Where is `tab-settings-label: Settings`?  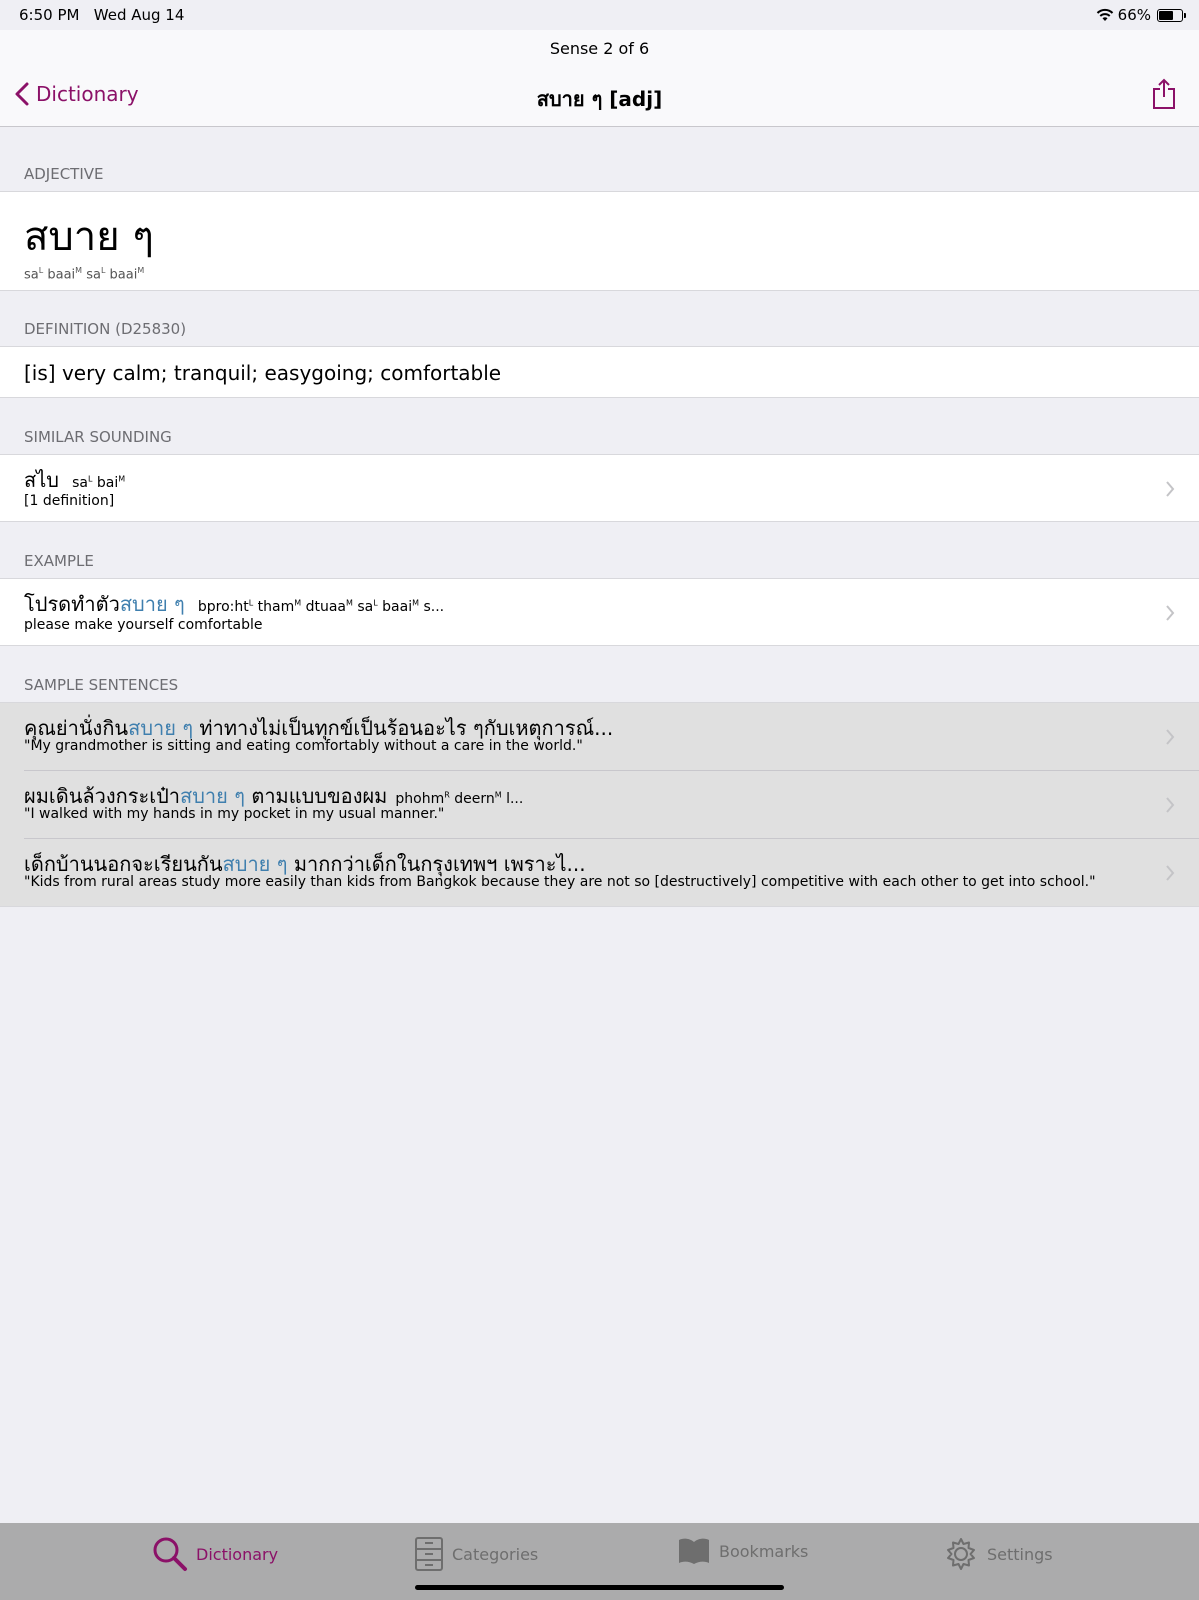 tab-settings-label: Settings is located at coordinates (1020, 1554).